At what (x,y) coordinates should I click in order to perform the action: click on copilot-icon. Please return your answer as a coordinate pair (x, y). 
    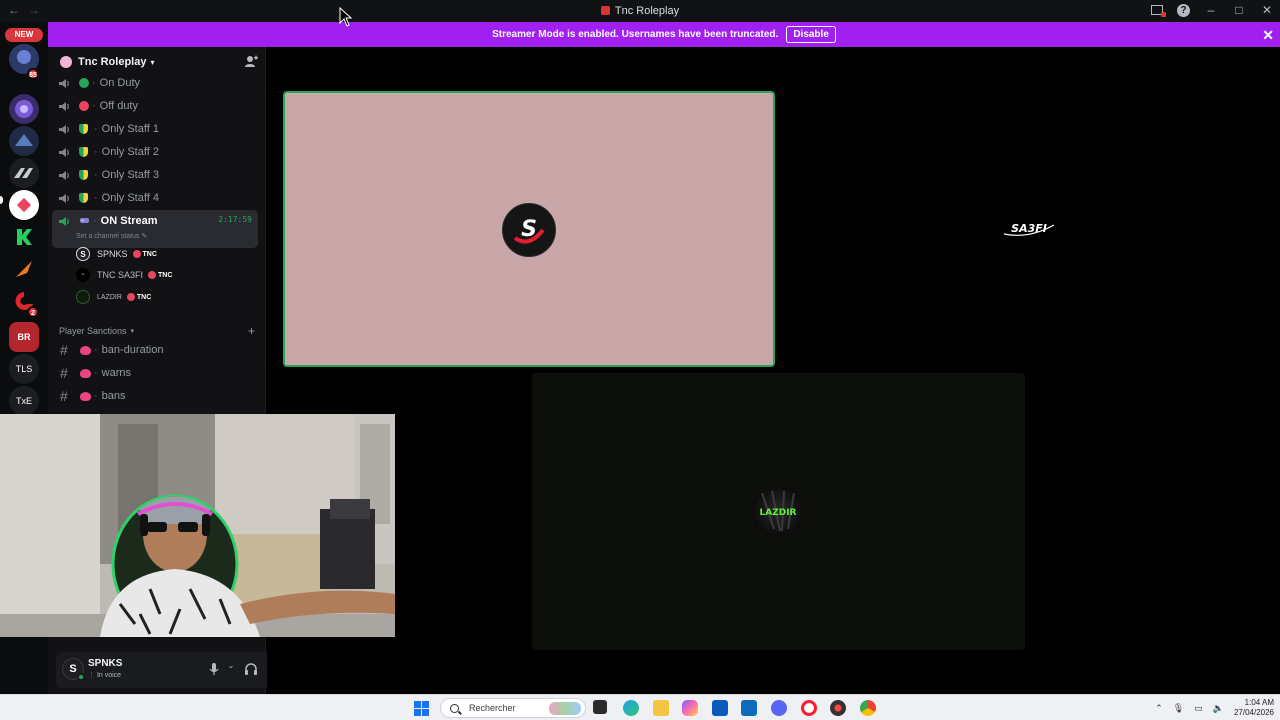
    Looking at the image, I should click on (690, 708).